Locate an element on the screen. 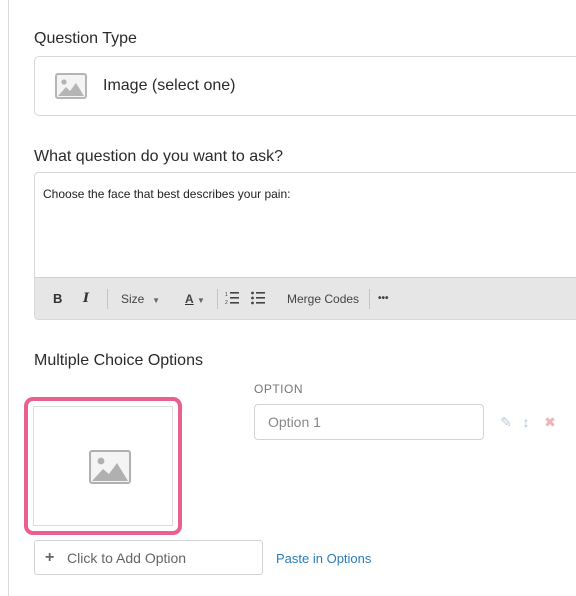 The height and width of the screenshot is (596, 576). font-size-dropdown: Size ▼ is located at coordinates (140, 299).